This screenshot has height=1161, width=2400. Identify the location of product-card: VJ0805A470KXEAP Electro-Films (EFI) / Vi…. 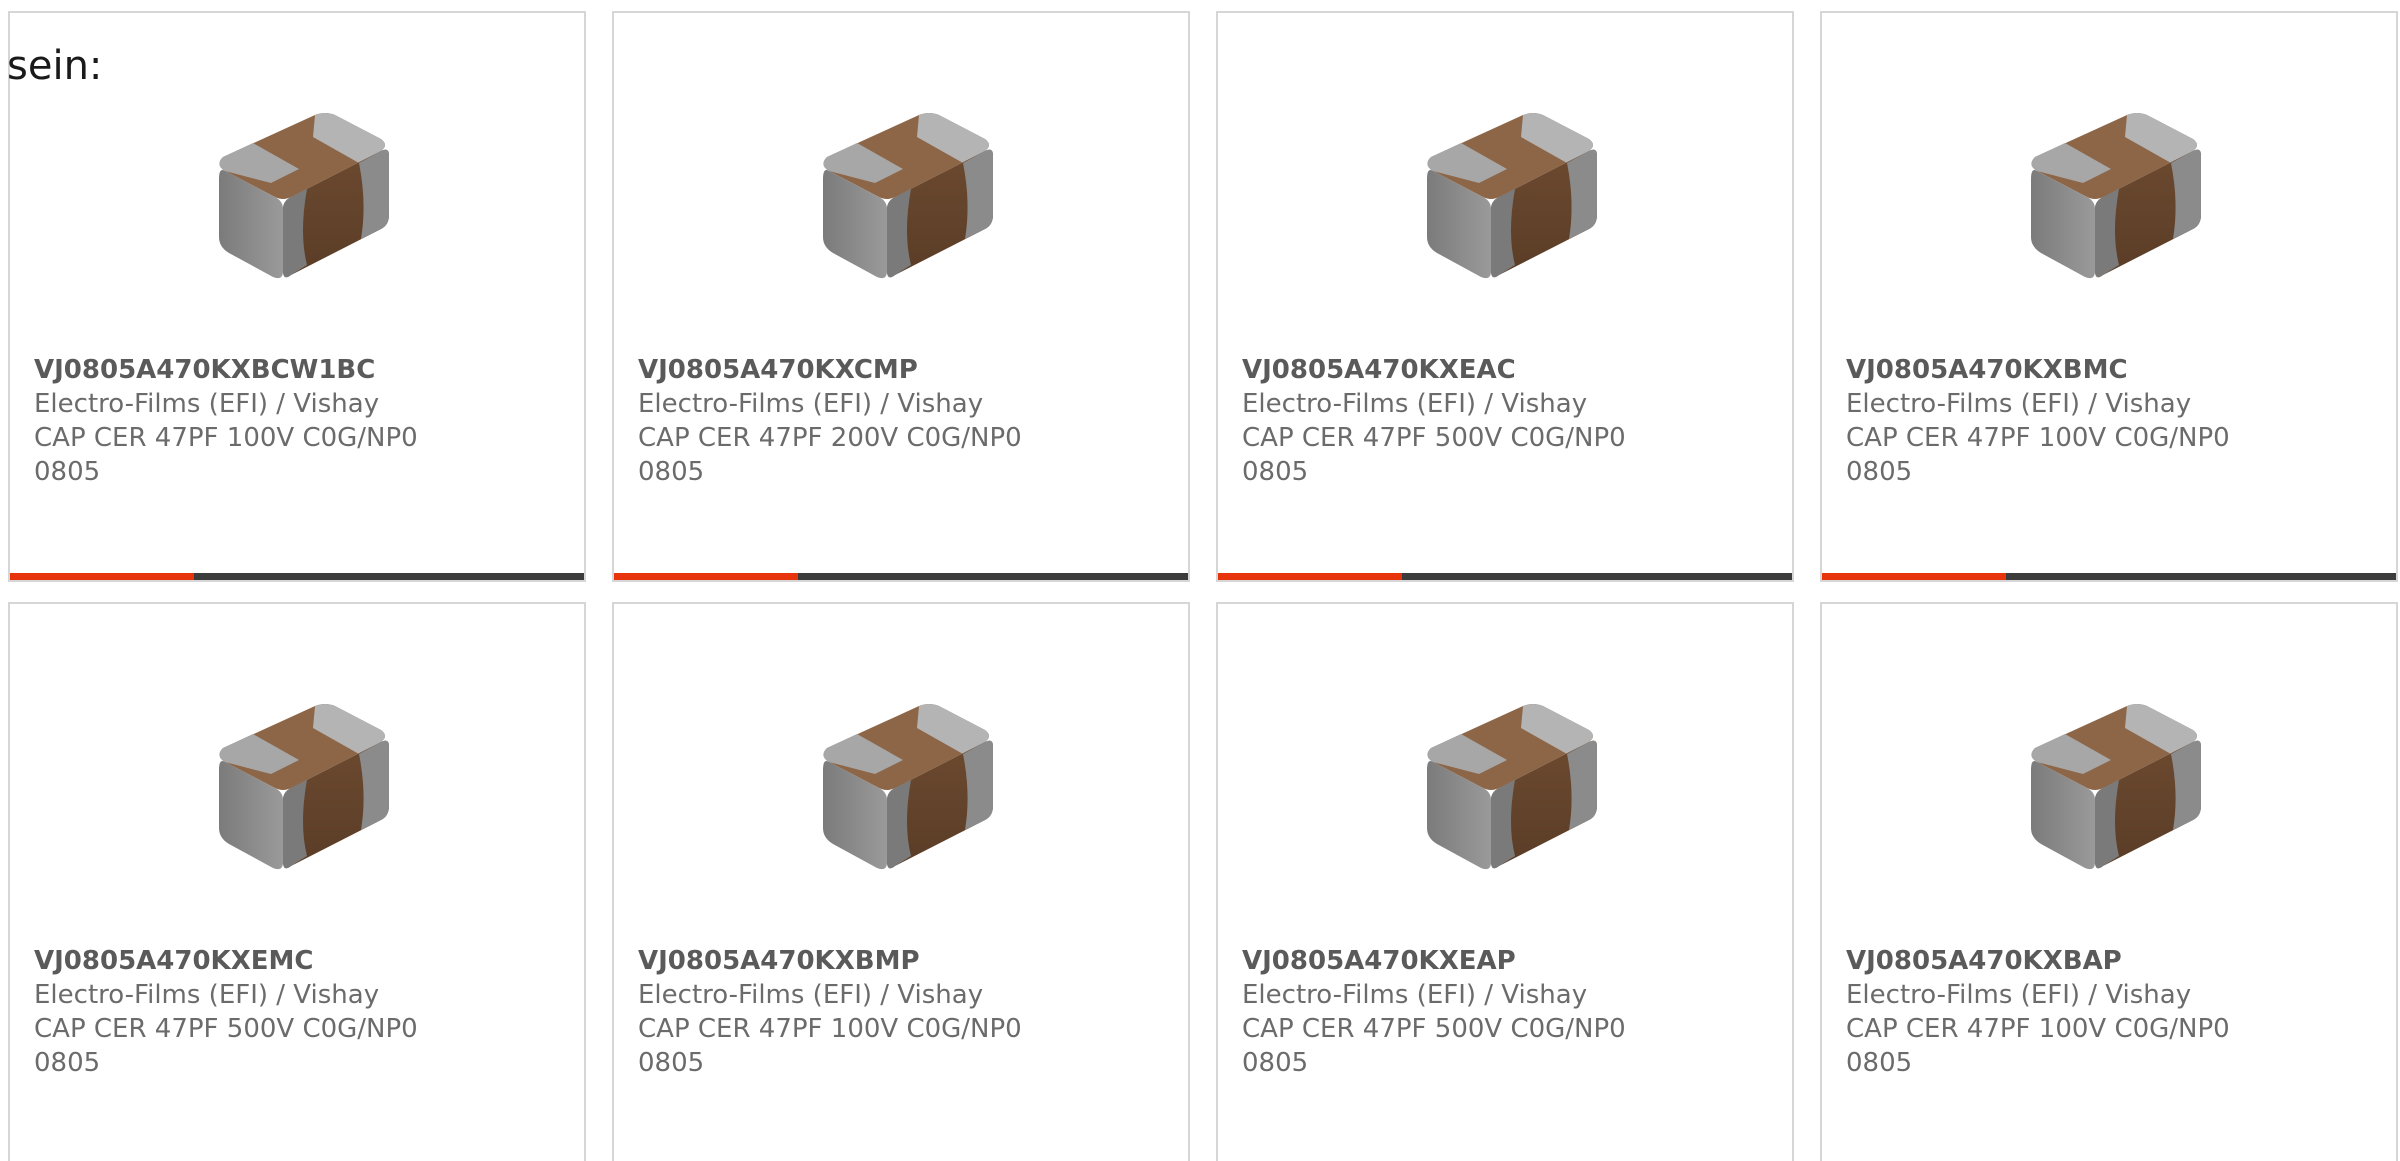
(1505, 881).